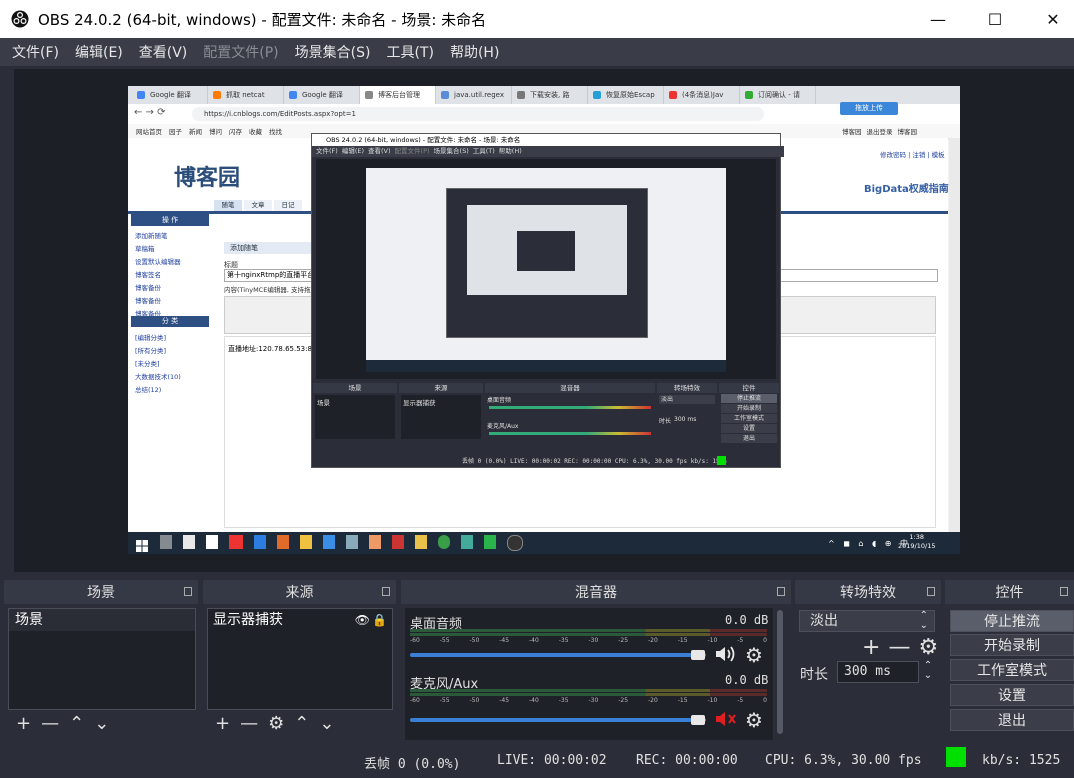  Describe the element at coordinates (550, 95) in the screenshot. I see `browser-tab: 下载安装, 路` at that location.